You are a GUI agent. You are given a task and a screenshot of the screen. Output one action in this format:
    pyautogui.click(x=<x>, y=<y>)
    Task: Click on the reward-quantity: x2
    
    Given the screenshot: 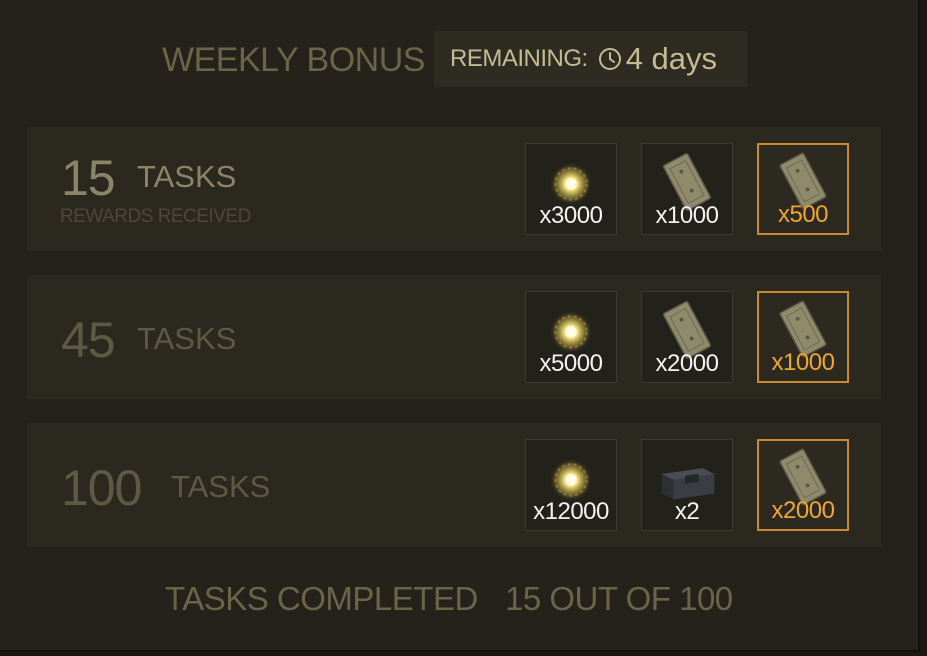 What is the action you would take?
    pyautogui.click(x=687, y=511)
    